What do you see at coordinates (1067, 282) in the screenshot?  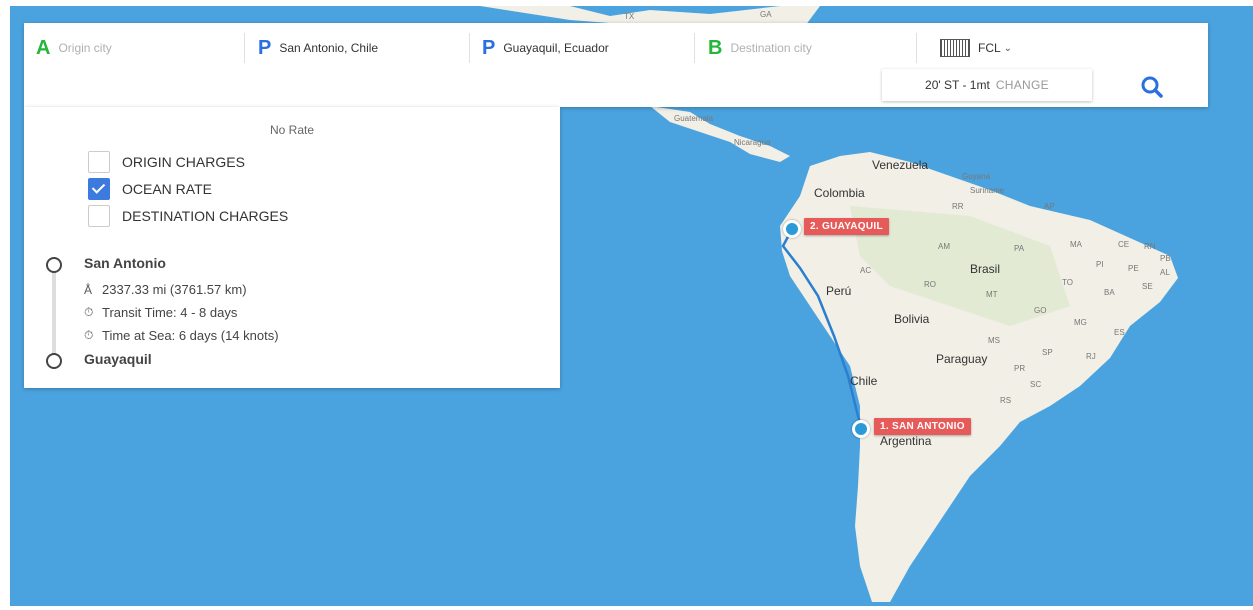 I see `map-label: TO` at bounding box center [1067, 282].